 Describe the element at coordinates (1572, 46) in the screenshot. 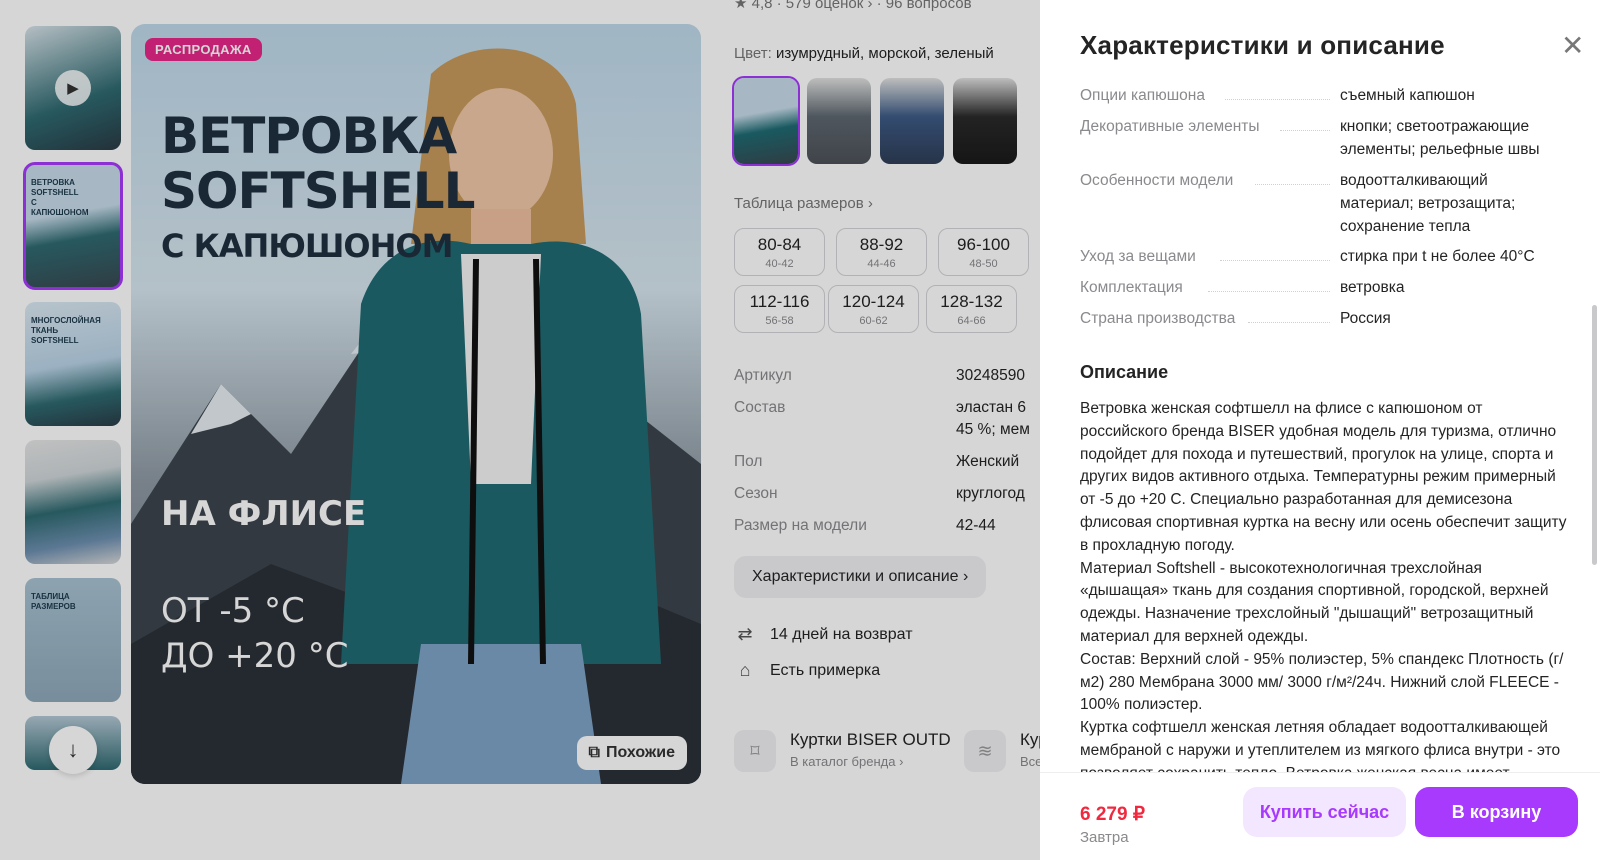

I see `close-icon: ✕` at that location.